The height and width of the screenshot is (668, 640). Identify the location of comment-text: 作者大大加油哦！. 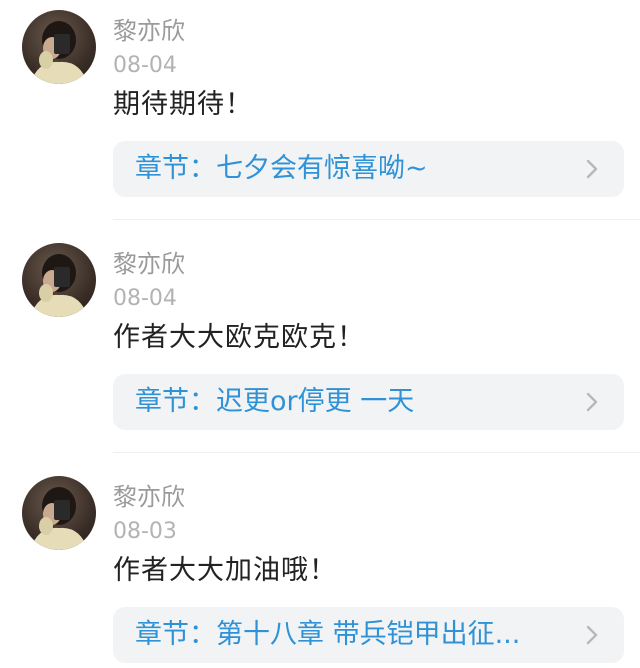
(225, 570).